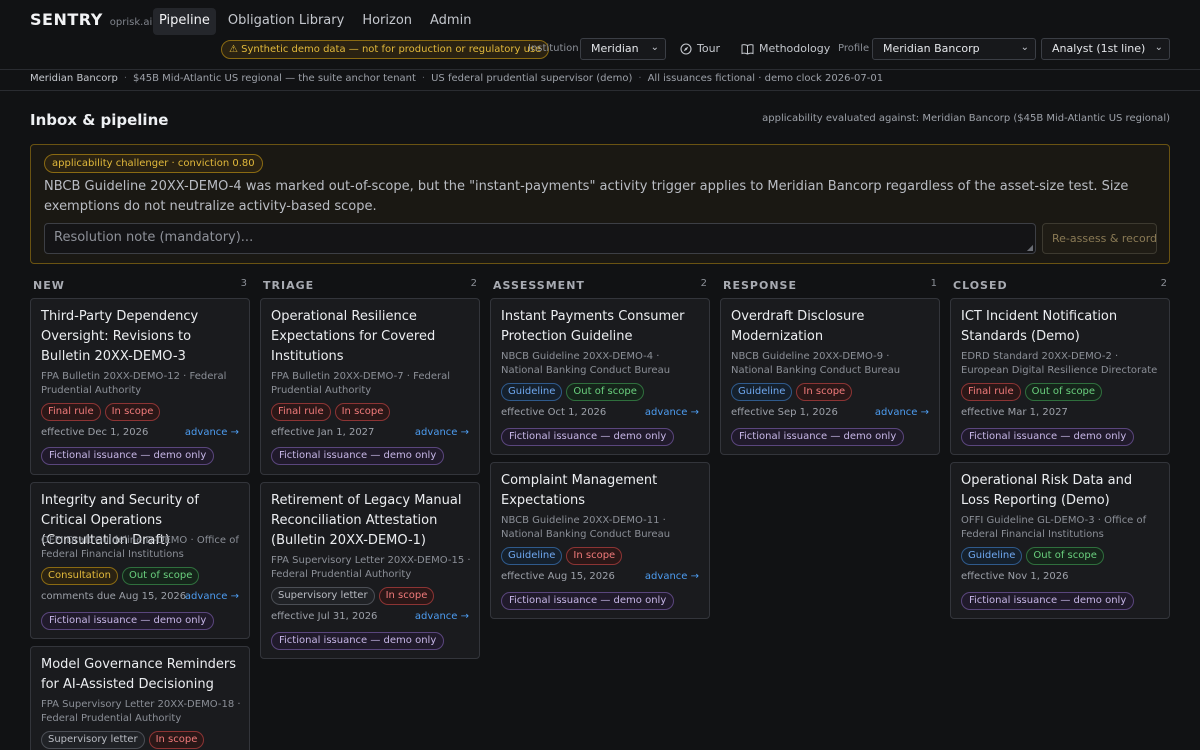 This screenshot has height=750, width=1200. Describe the element at coordinates (79, 576) in the screenshot. I see `type-badge: Consultation` at that location.